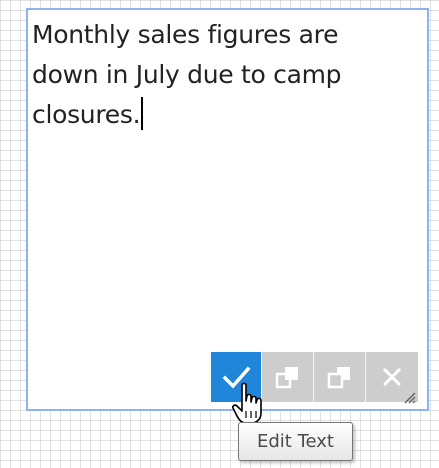 Image resolution: width=439 pixels, height=468 pixels. I want to click on resize-handle-icon, so click(409, 397).